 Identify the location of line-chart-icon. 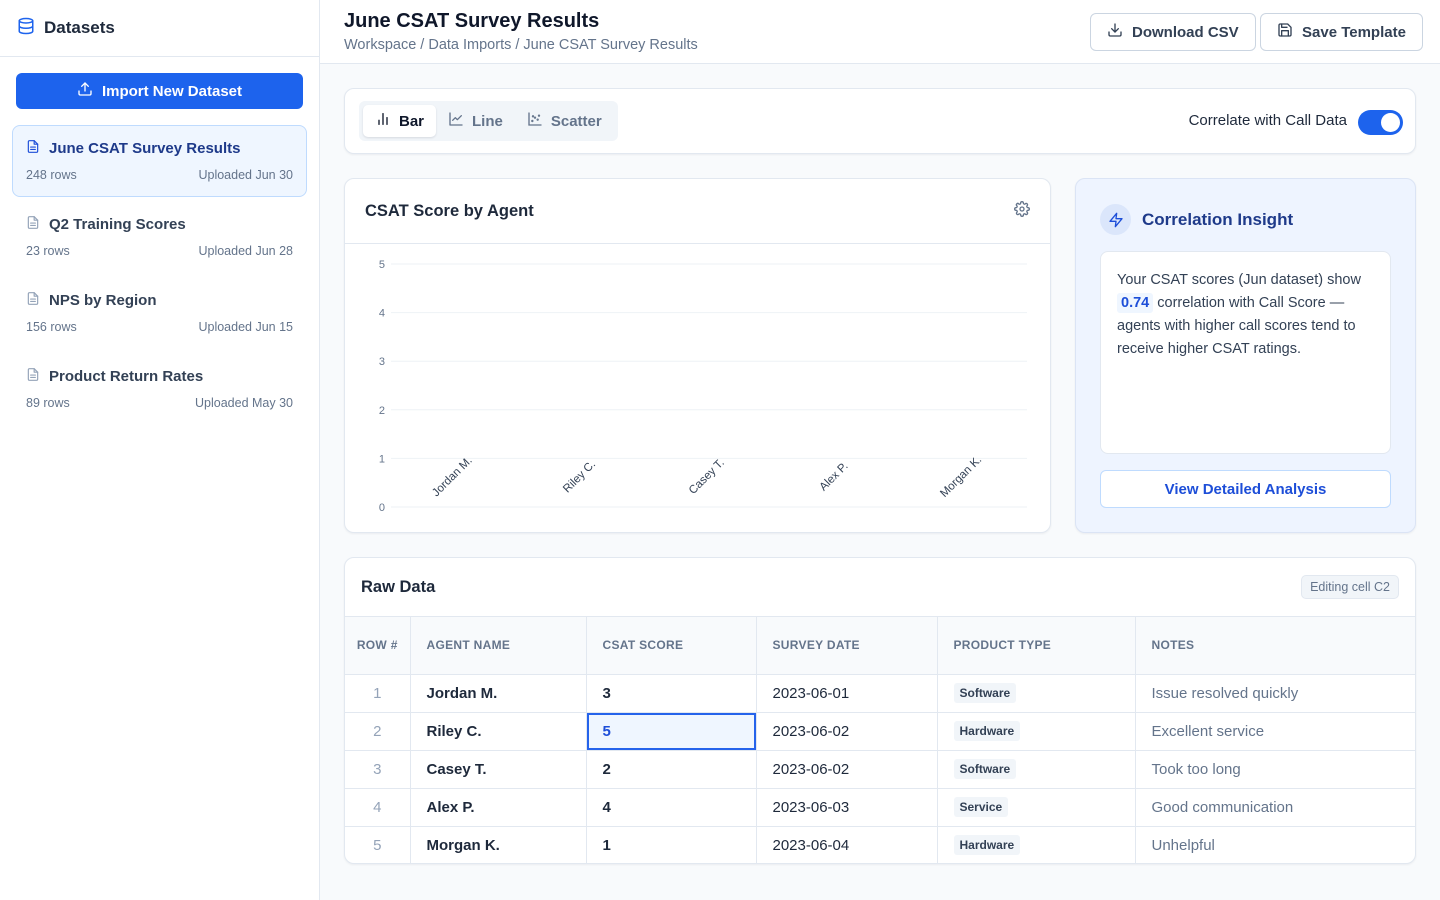
(456, 121).